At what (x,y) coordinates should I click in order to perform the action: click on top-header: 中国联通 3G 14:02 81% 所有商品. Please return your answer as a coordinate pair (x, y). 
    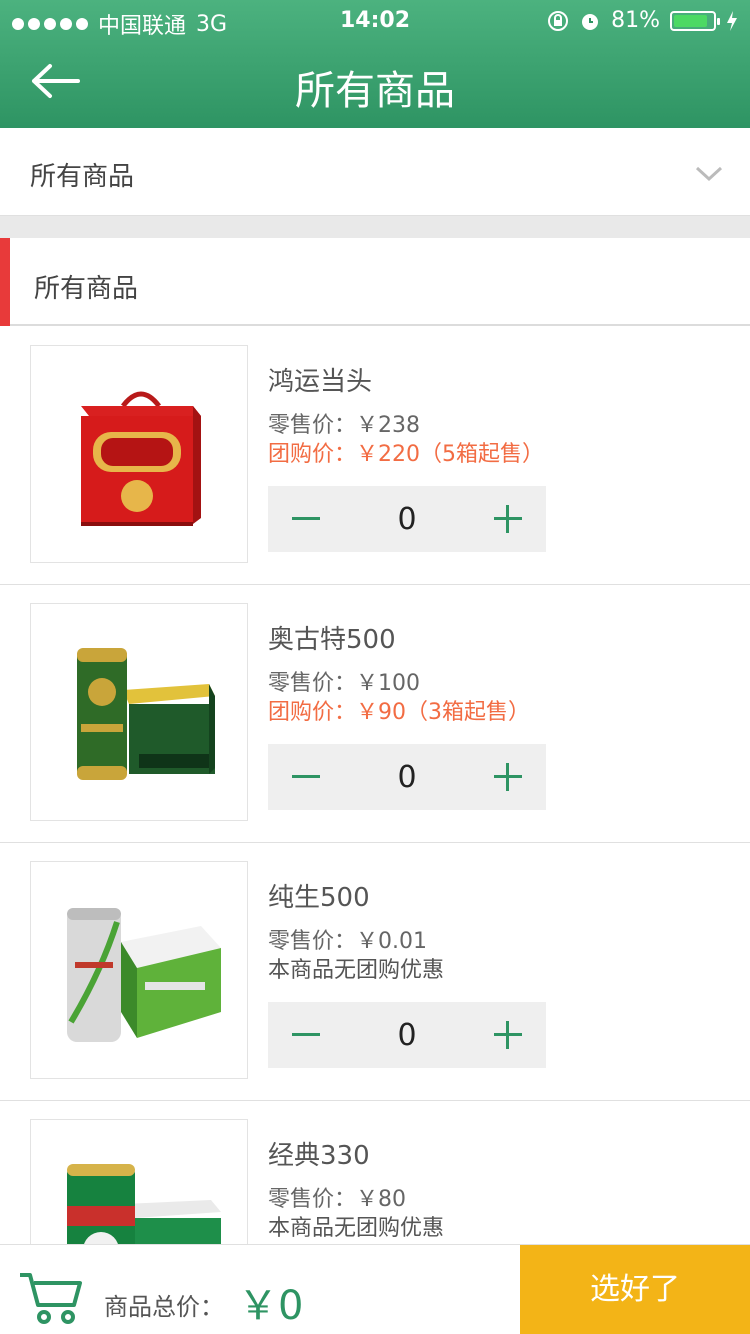
    Looking at the image, I should click on (375, 64).